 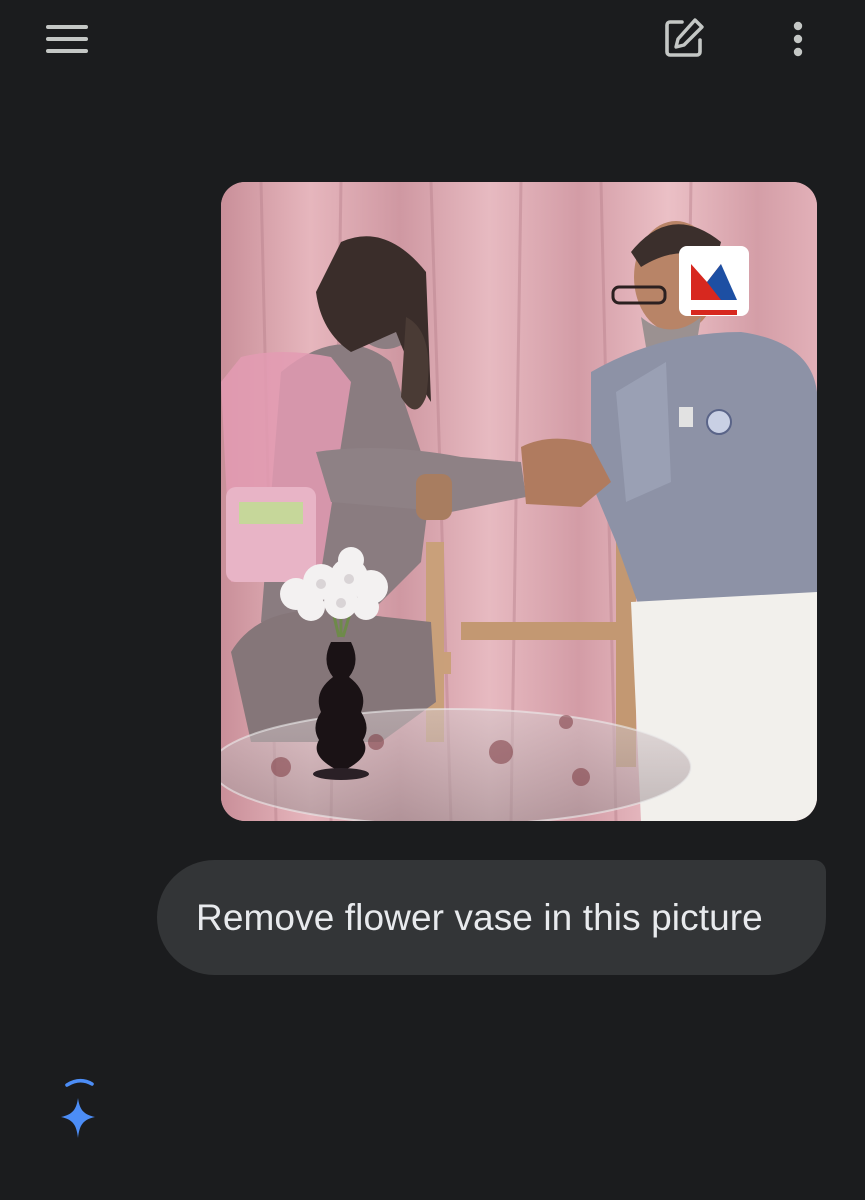 I want to click on menu-button, so click(x=67, y=39).